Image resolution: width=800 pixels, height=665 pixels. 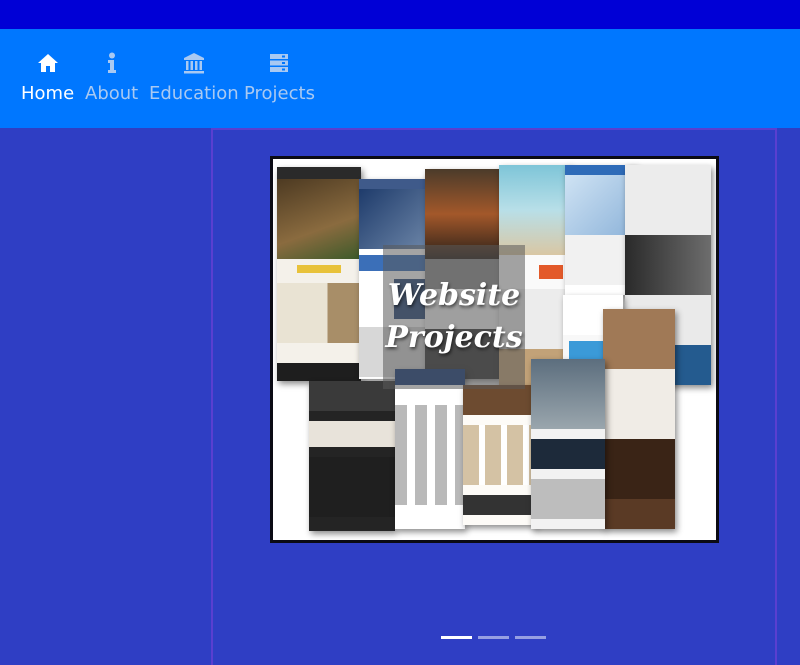 I want to click on institution-icon, so click(x=194, y=63).